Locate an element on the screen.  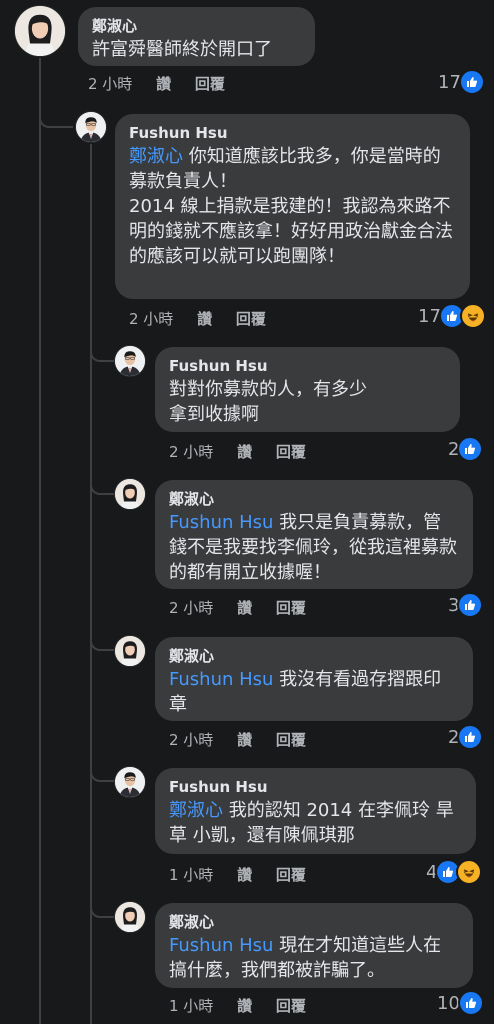
comment-bubble: 鄭淑心 Fushun Hsu 現在才知道這些人在搞什麼，我們都被詐騙了。 is located at coordinates (314, 945).